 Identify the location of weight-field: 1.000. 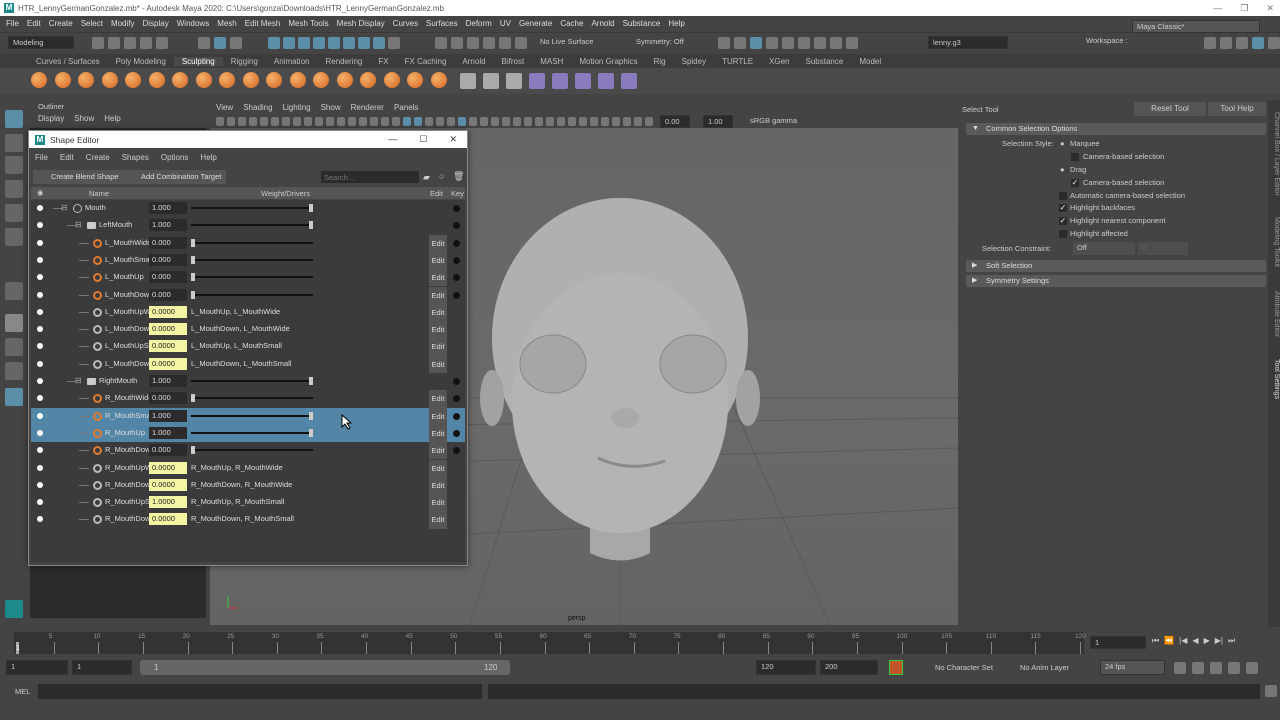
(168, 415).